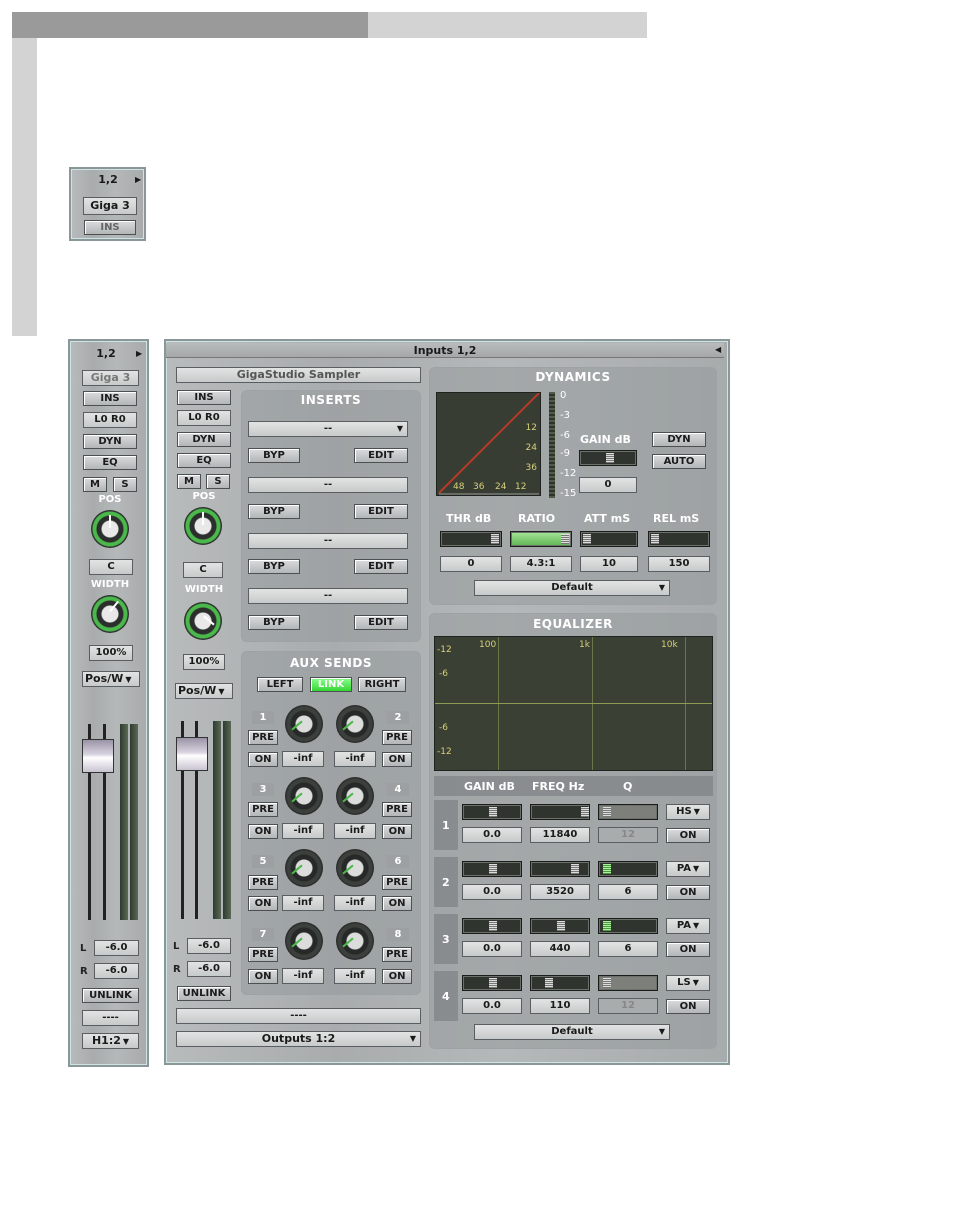 This screenshot has width=954, height=1227. Describe the element at coordinates (274, 622) in the screenshot. I see `insert-4-bypass-button: BYP` at that location.